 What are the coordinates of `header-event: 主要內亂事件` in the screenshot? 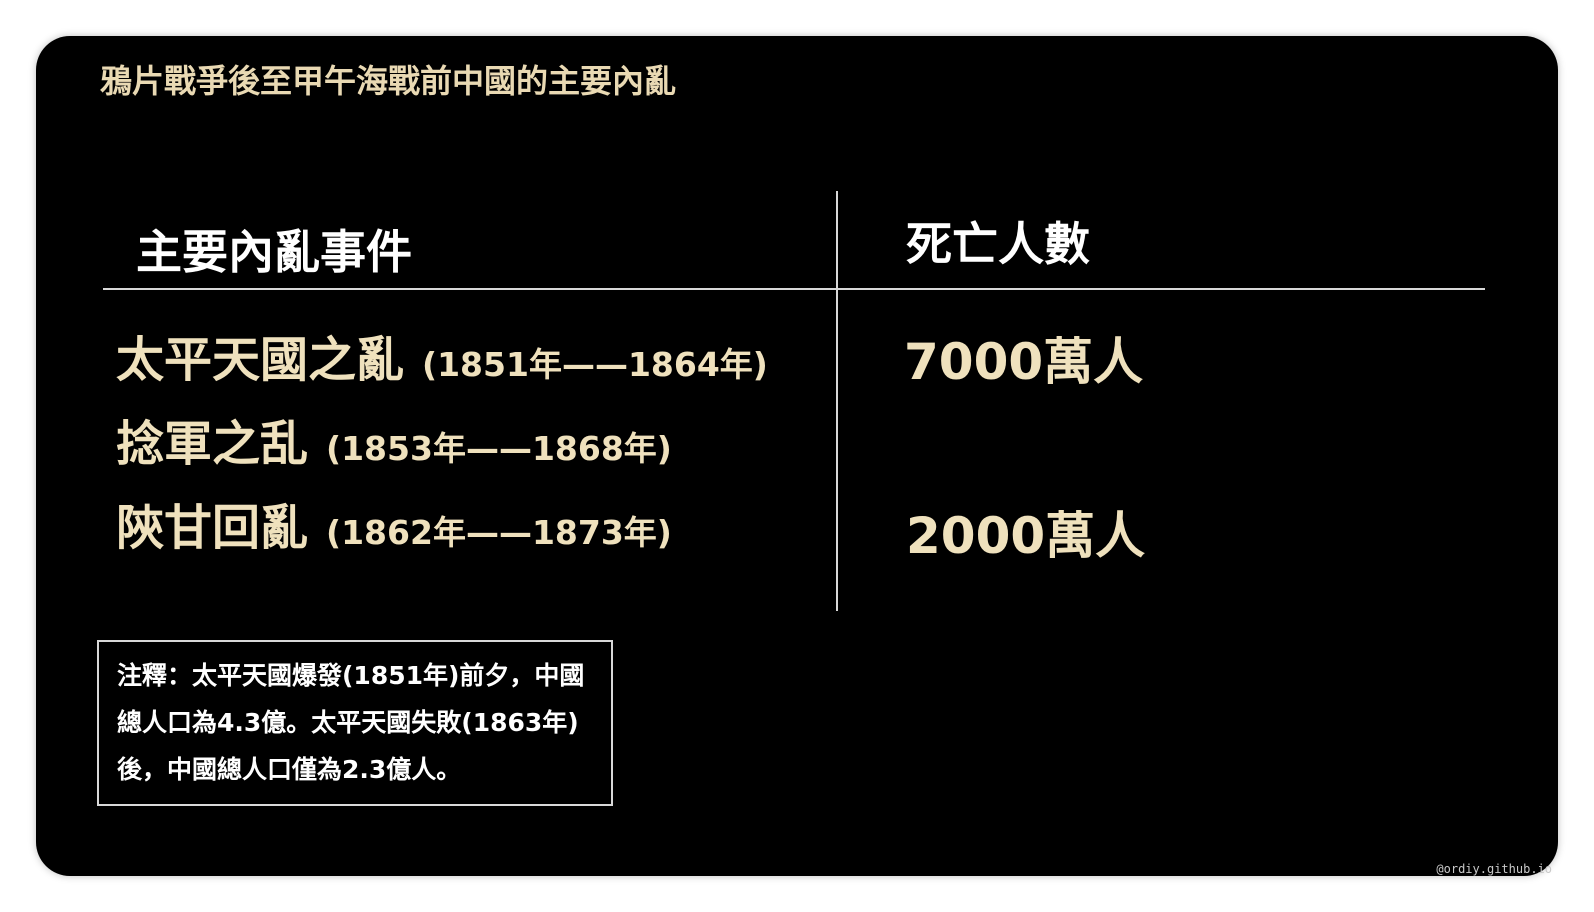 It's located at (274, 252).